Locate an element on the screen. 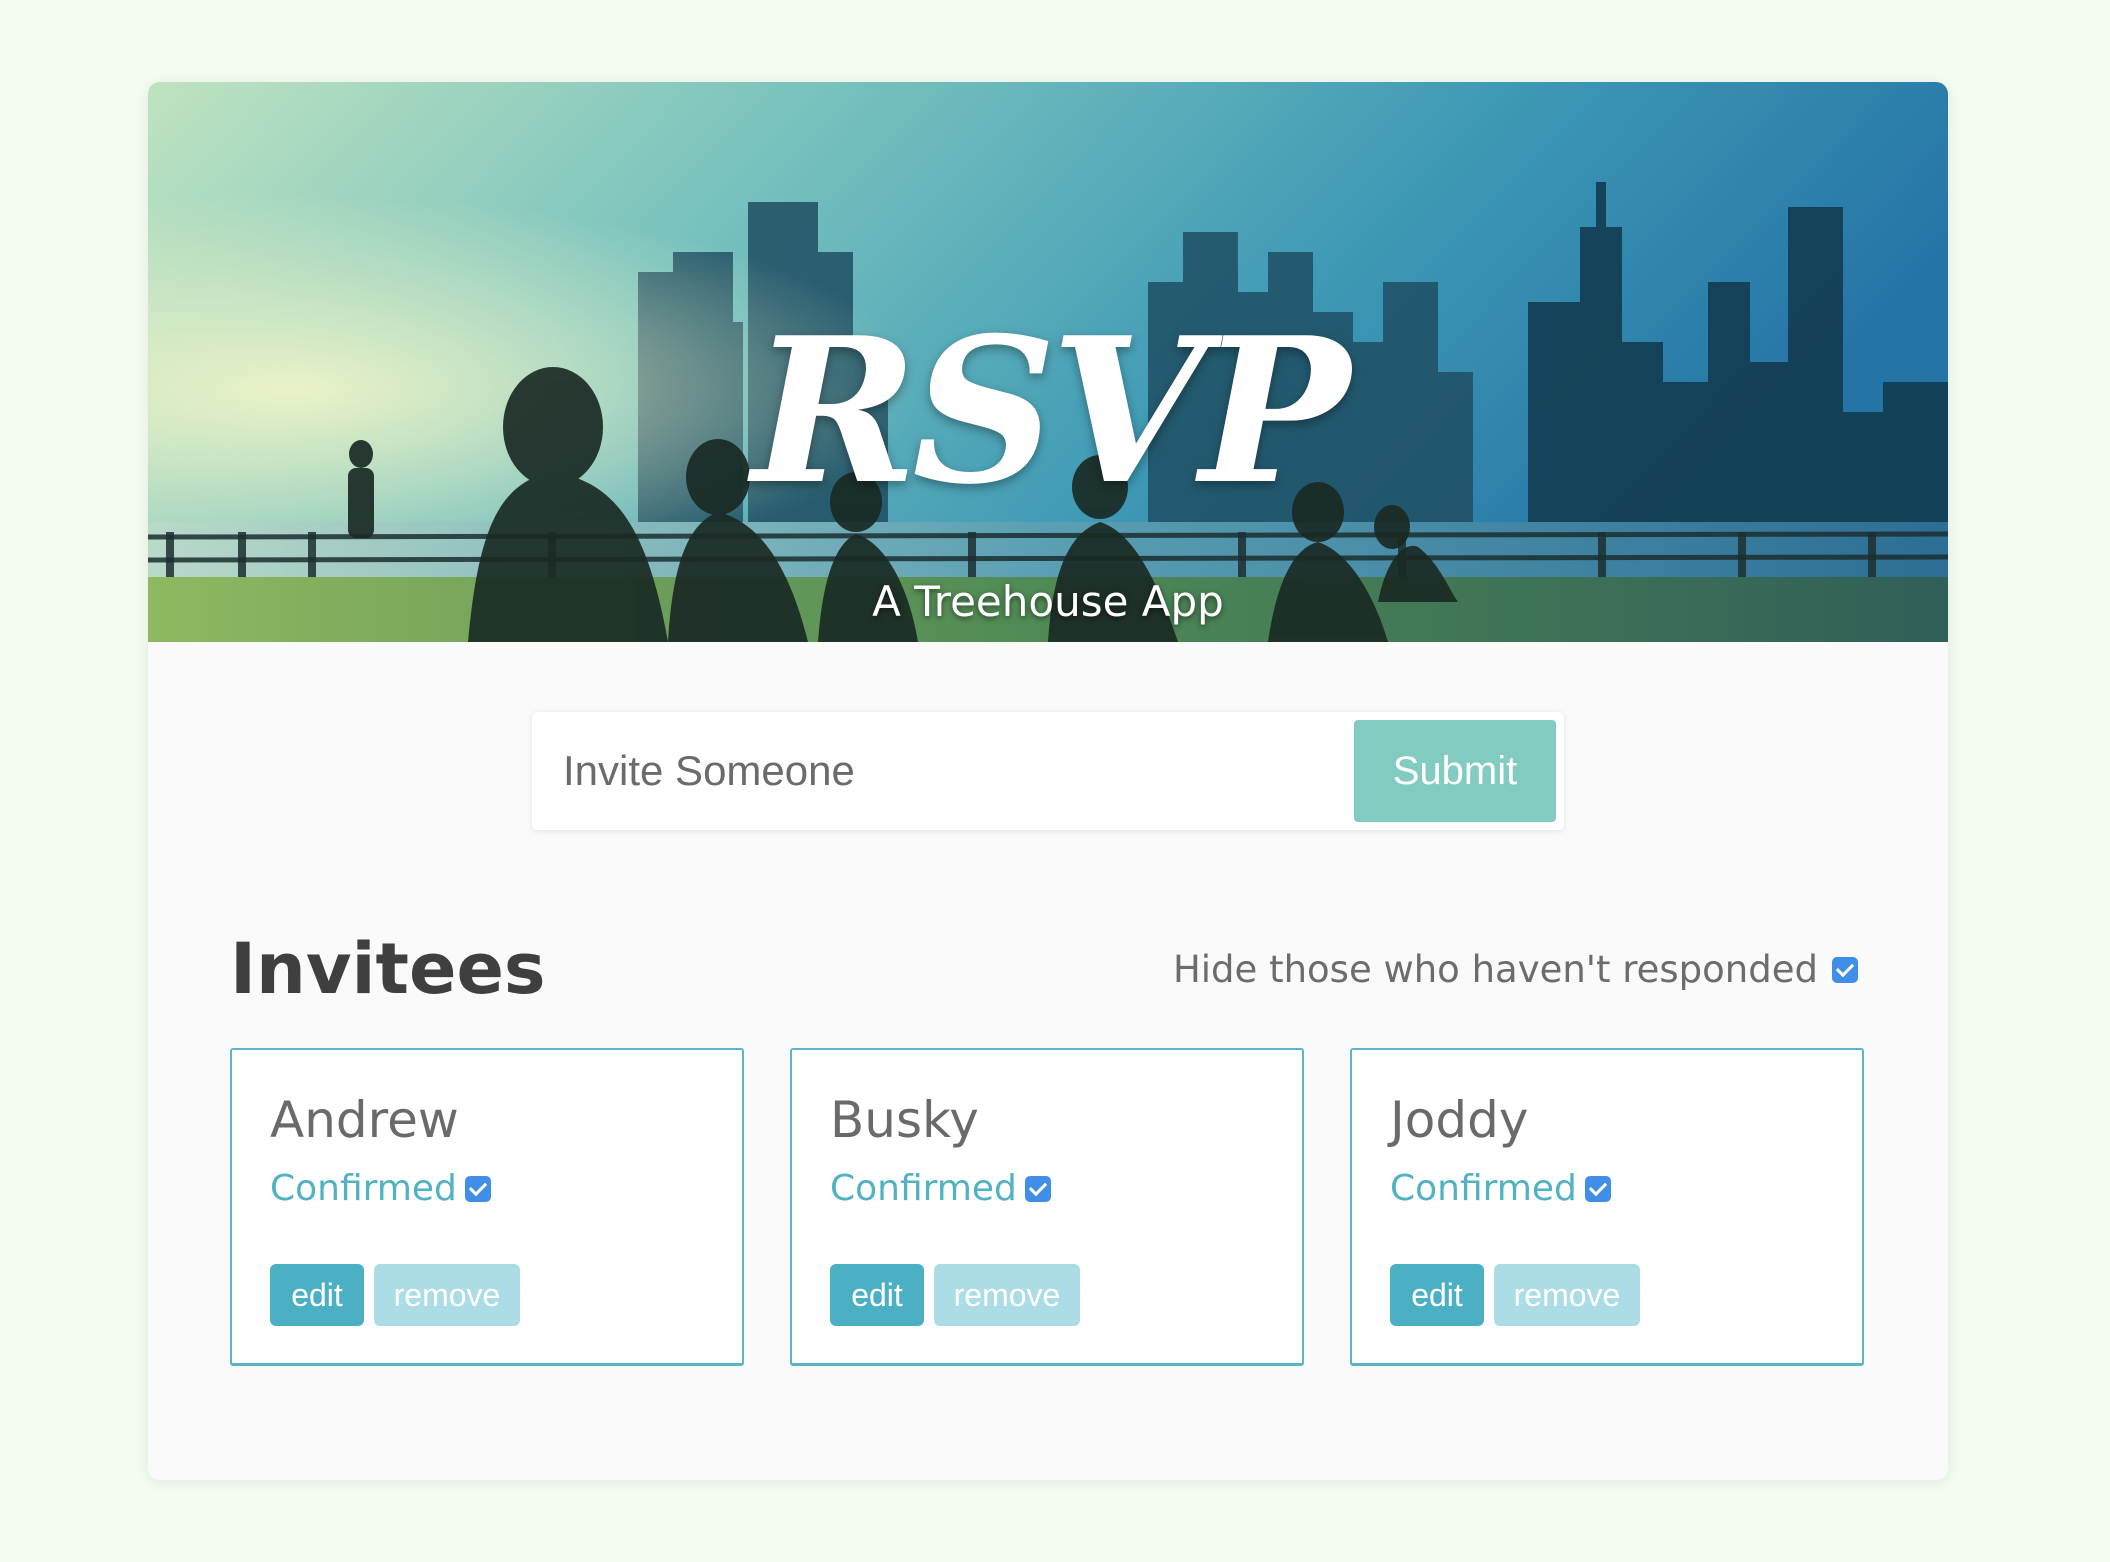  invitee-name: Busky is located at coordinates (904, 1120).